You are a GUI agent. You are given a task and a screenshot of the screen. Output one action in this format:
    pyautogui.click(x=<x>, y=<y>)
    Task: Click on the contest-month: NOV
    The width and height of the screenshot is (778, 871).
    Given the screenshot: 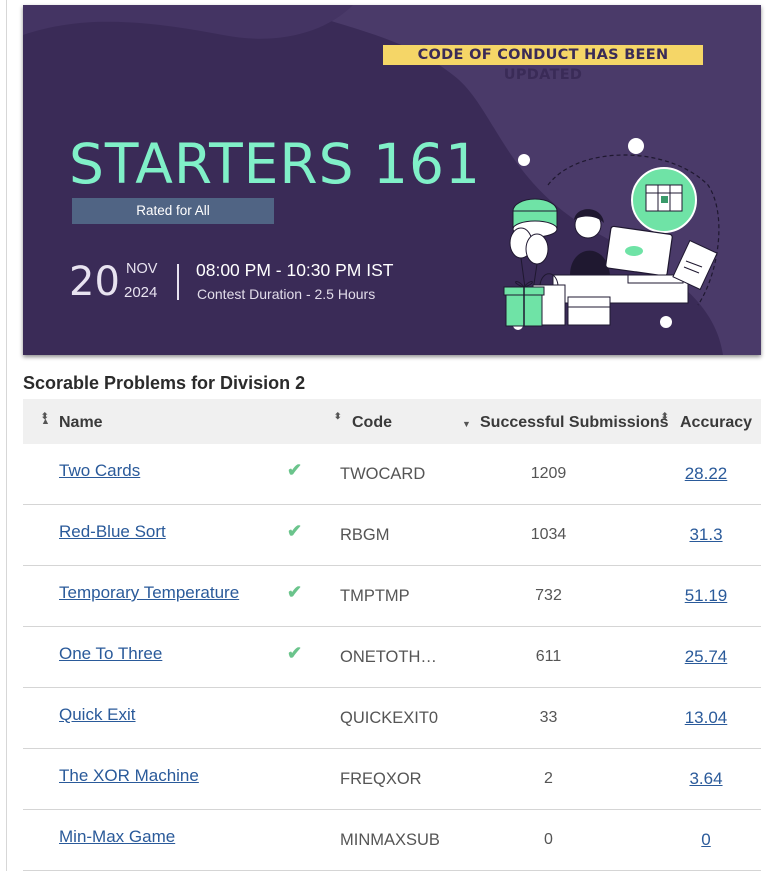 What is the action you would take?
    pyautogui.click(x=142, y=269)
    